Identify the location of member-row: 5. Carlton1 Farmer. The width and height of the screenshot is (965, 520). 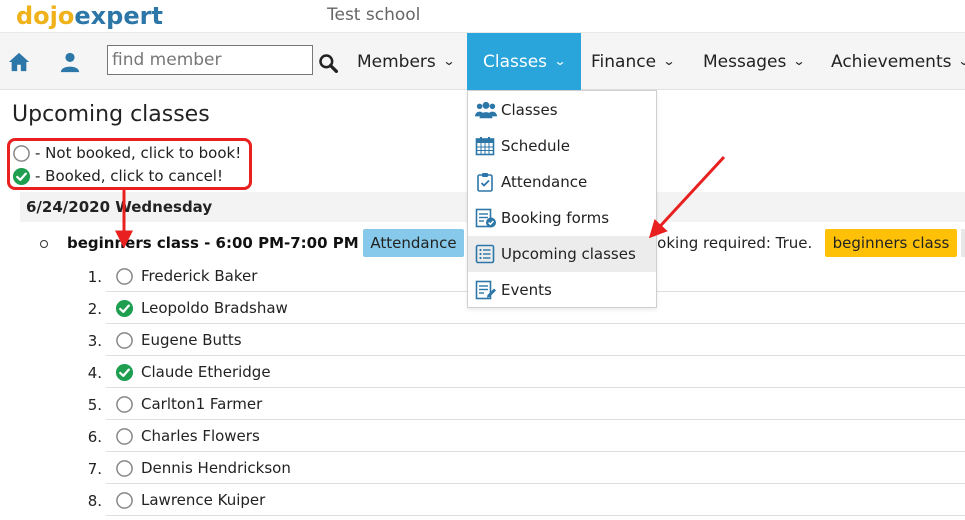
(526, 404).